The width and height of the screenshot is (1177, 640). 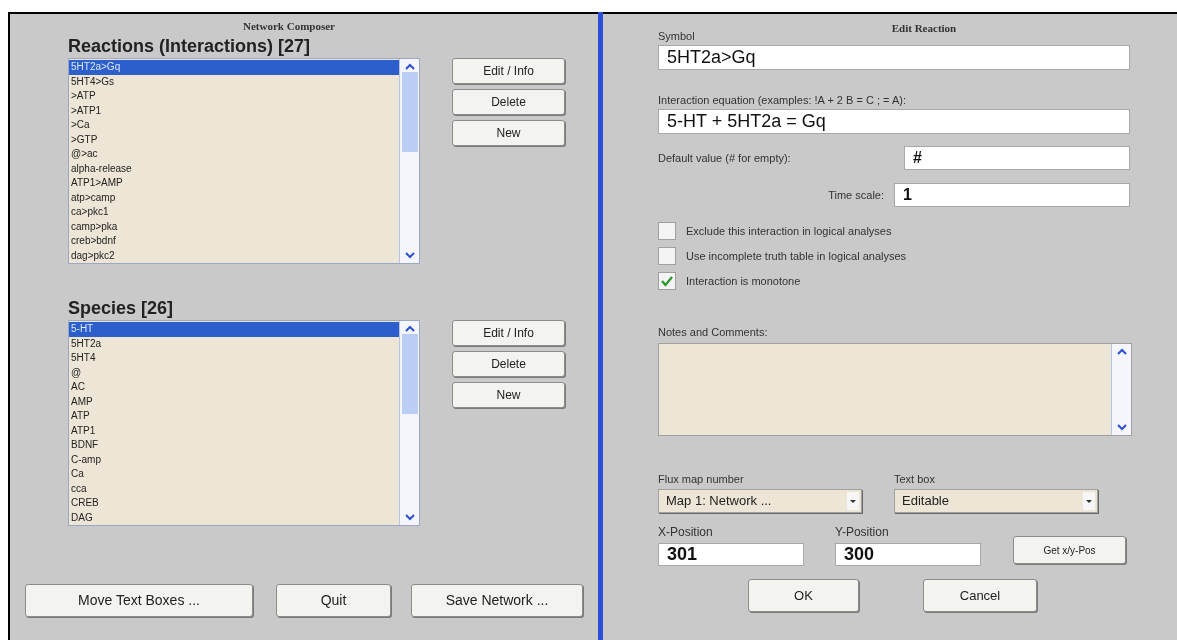 I want to click on field-label: Default value (# for empty):, so click(x=725, y=158).